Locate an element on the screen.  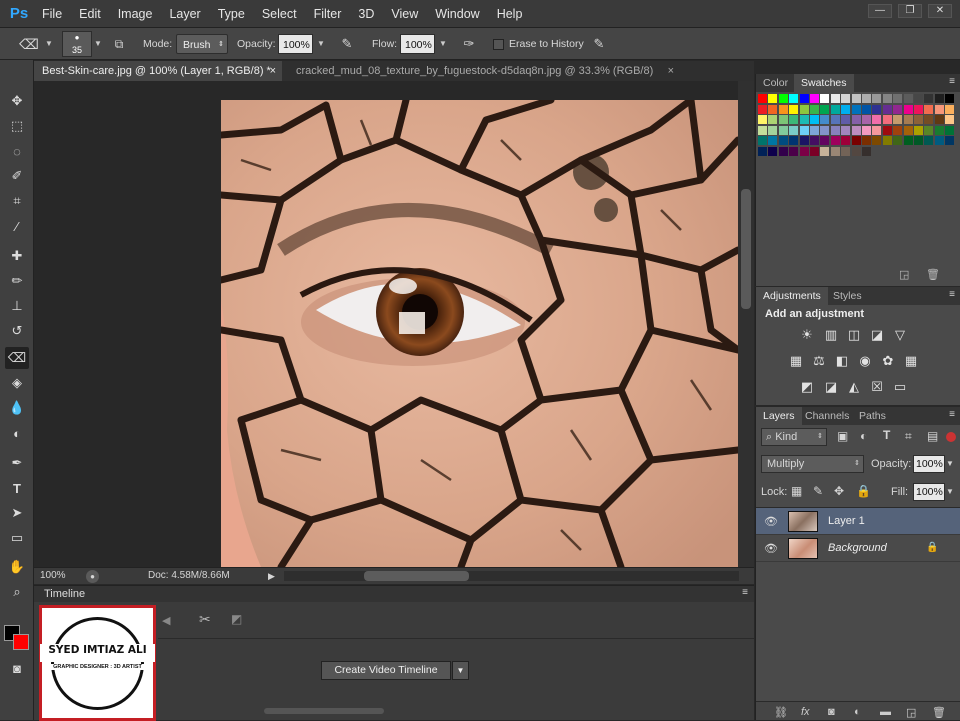
layer-opacity-field: 100% is located at coordinates (929, 464).